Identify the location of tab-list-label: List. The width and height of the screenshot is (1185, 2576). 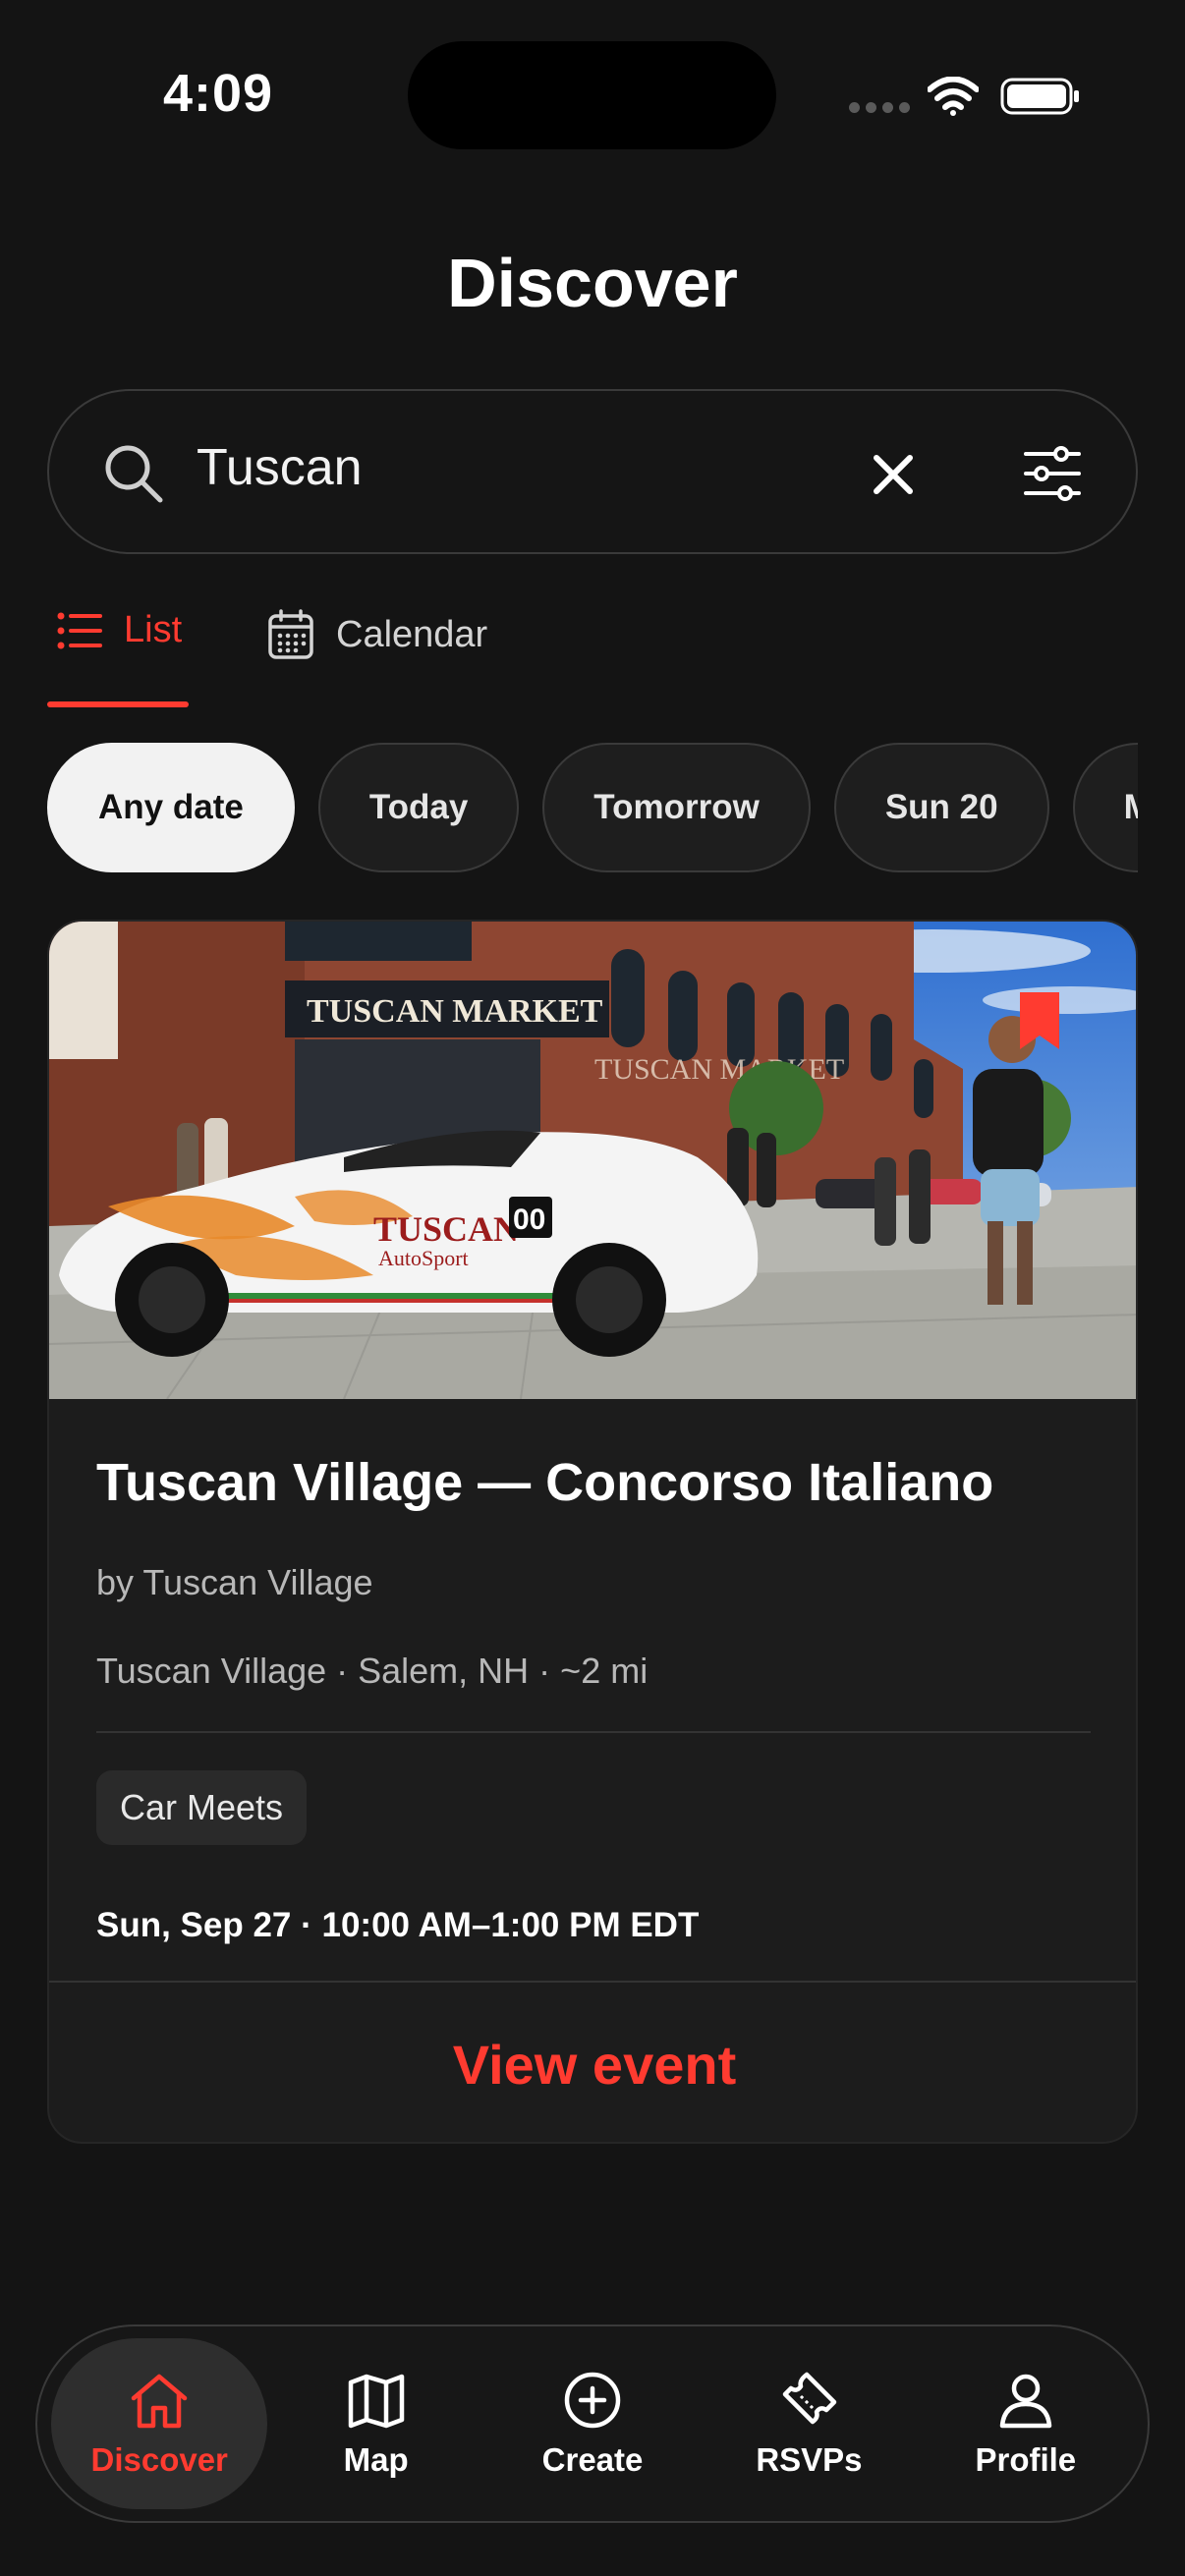
(153, 629).